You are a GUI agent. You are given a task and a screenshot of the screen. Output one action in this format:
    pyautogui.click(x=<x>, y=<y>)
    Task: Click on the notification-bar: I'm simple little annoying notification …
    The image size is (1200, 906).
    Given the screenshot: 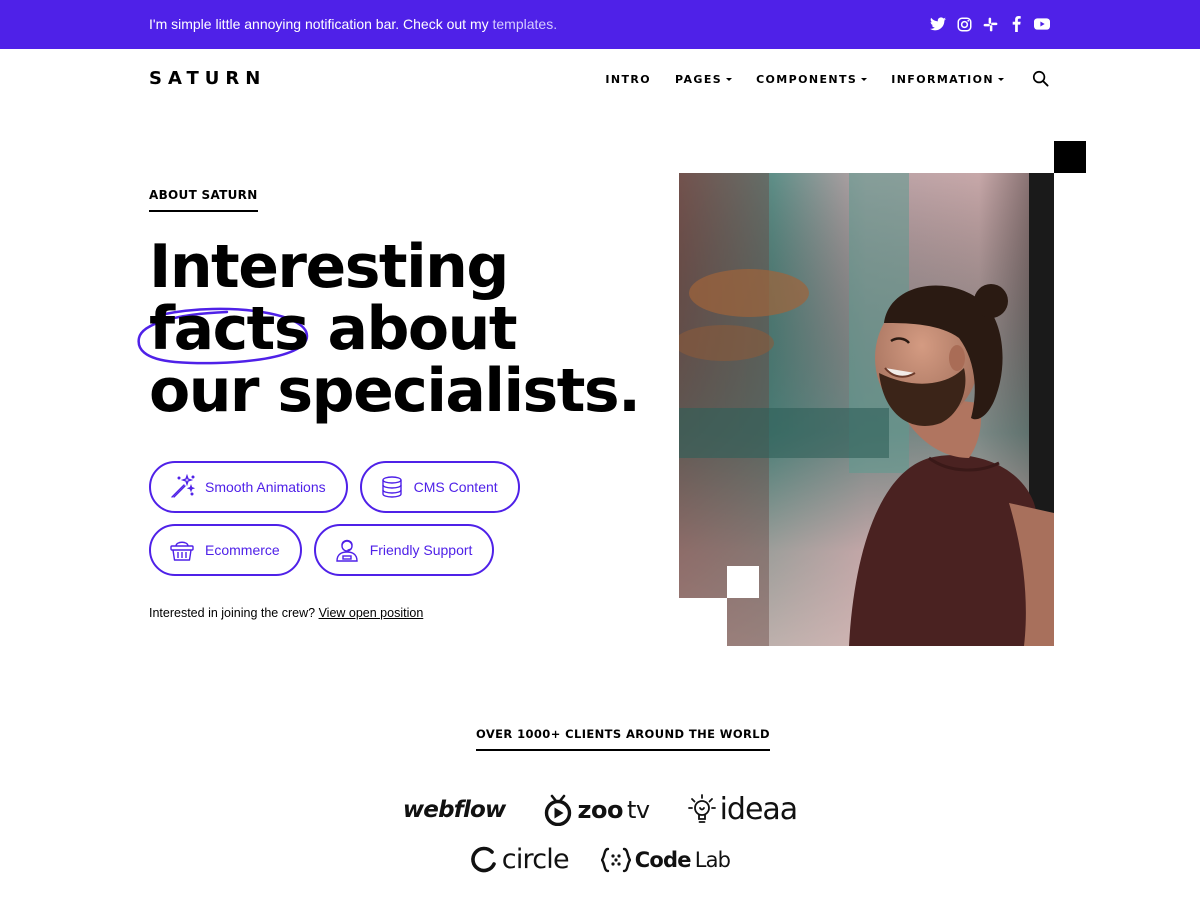 What is the action you would take?
    pyautogui.click(x=600, y=24)
    